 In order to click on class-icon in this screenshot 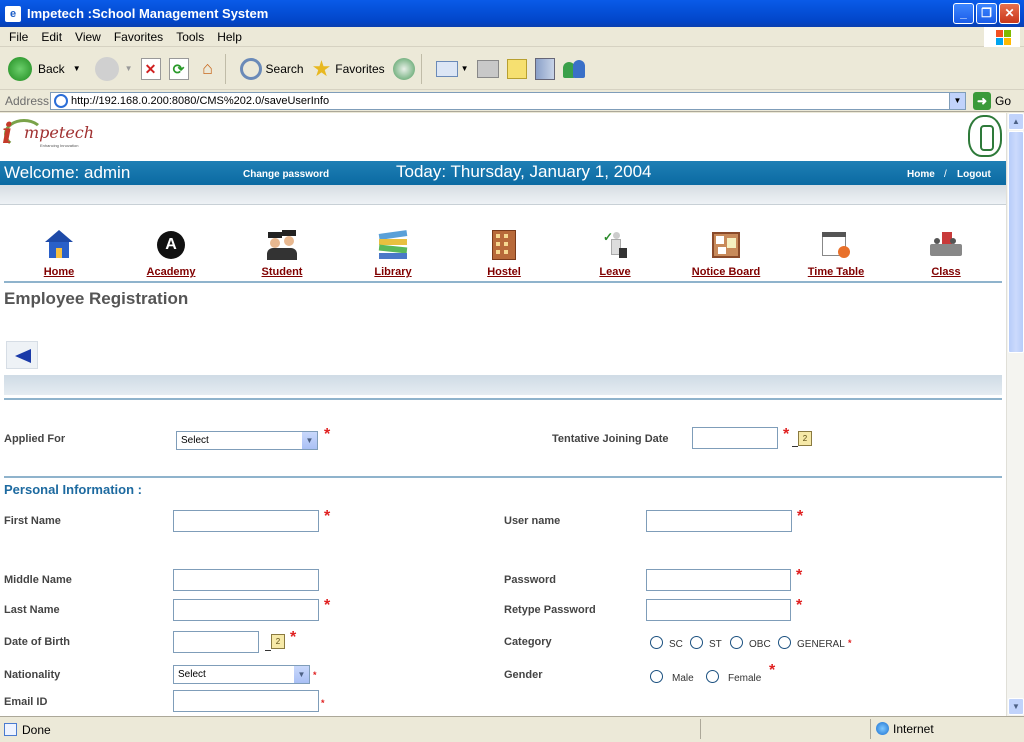, I will do `click(946, 245)`.